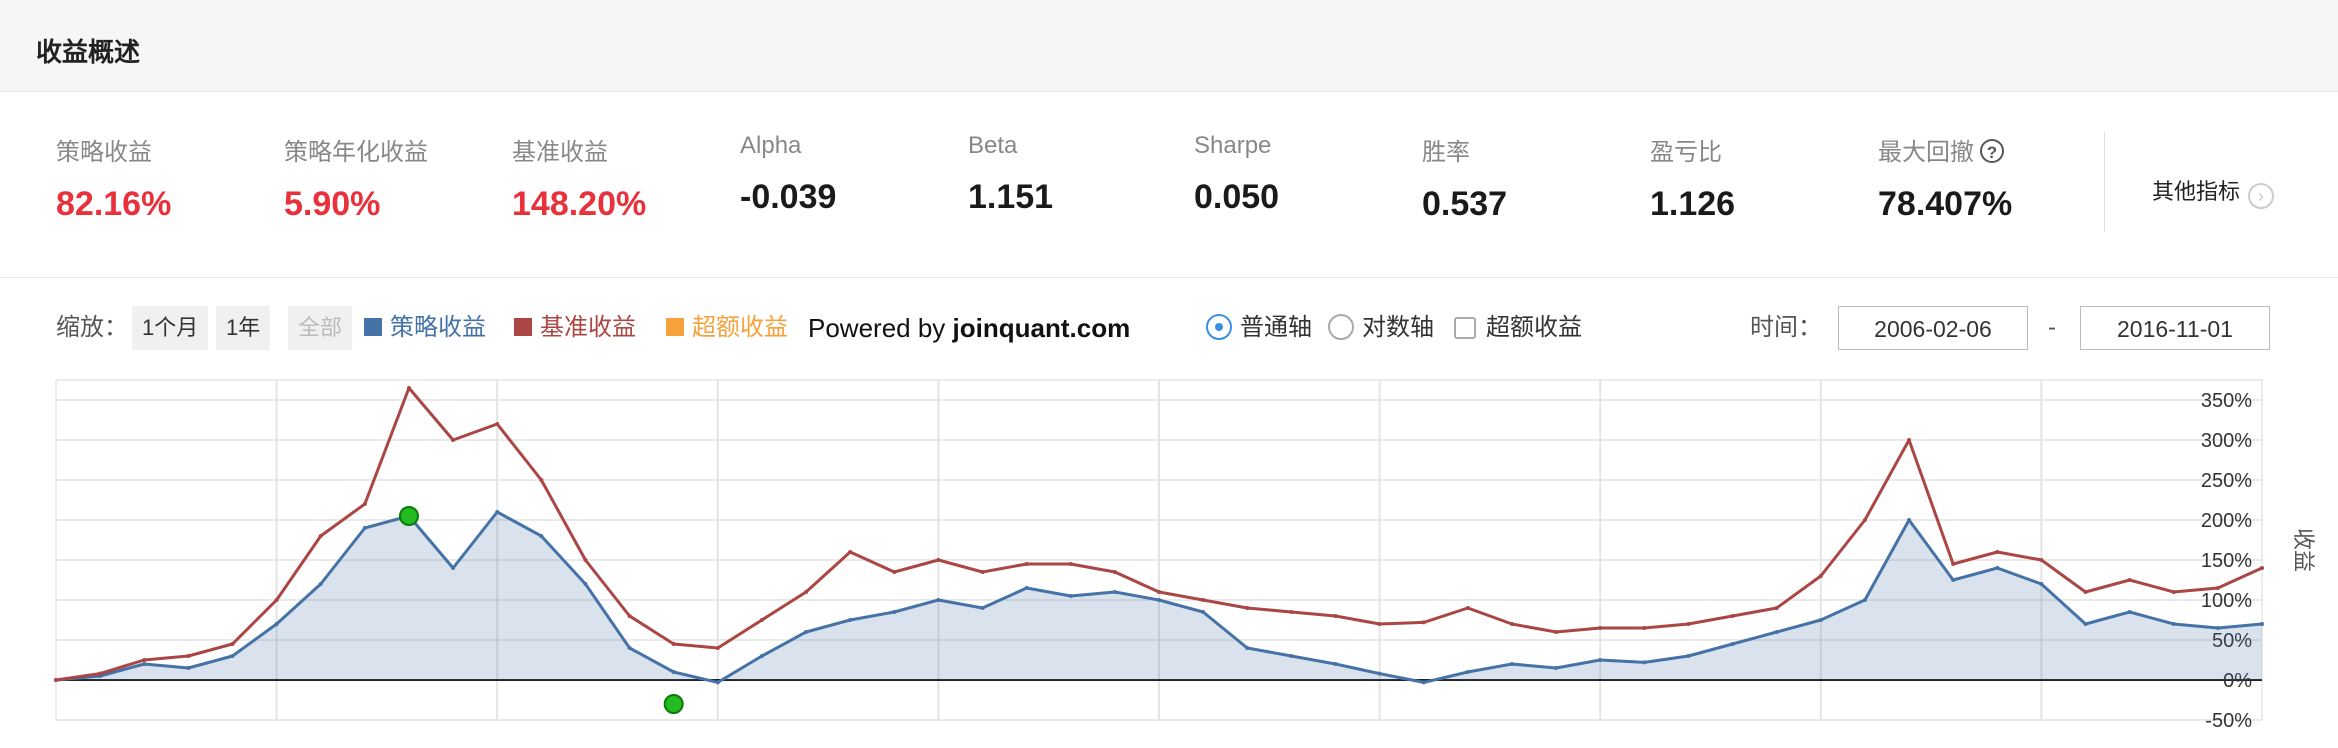 Image resolution: width=2338 pixels, height=748 pixels. What do you see at coordinates (1259, 328) in the screenshot?
I see `axis-option-normal: 普通轴` at bounding box center [1259, 328].